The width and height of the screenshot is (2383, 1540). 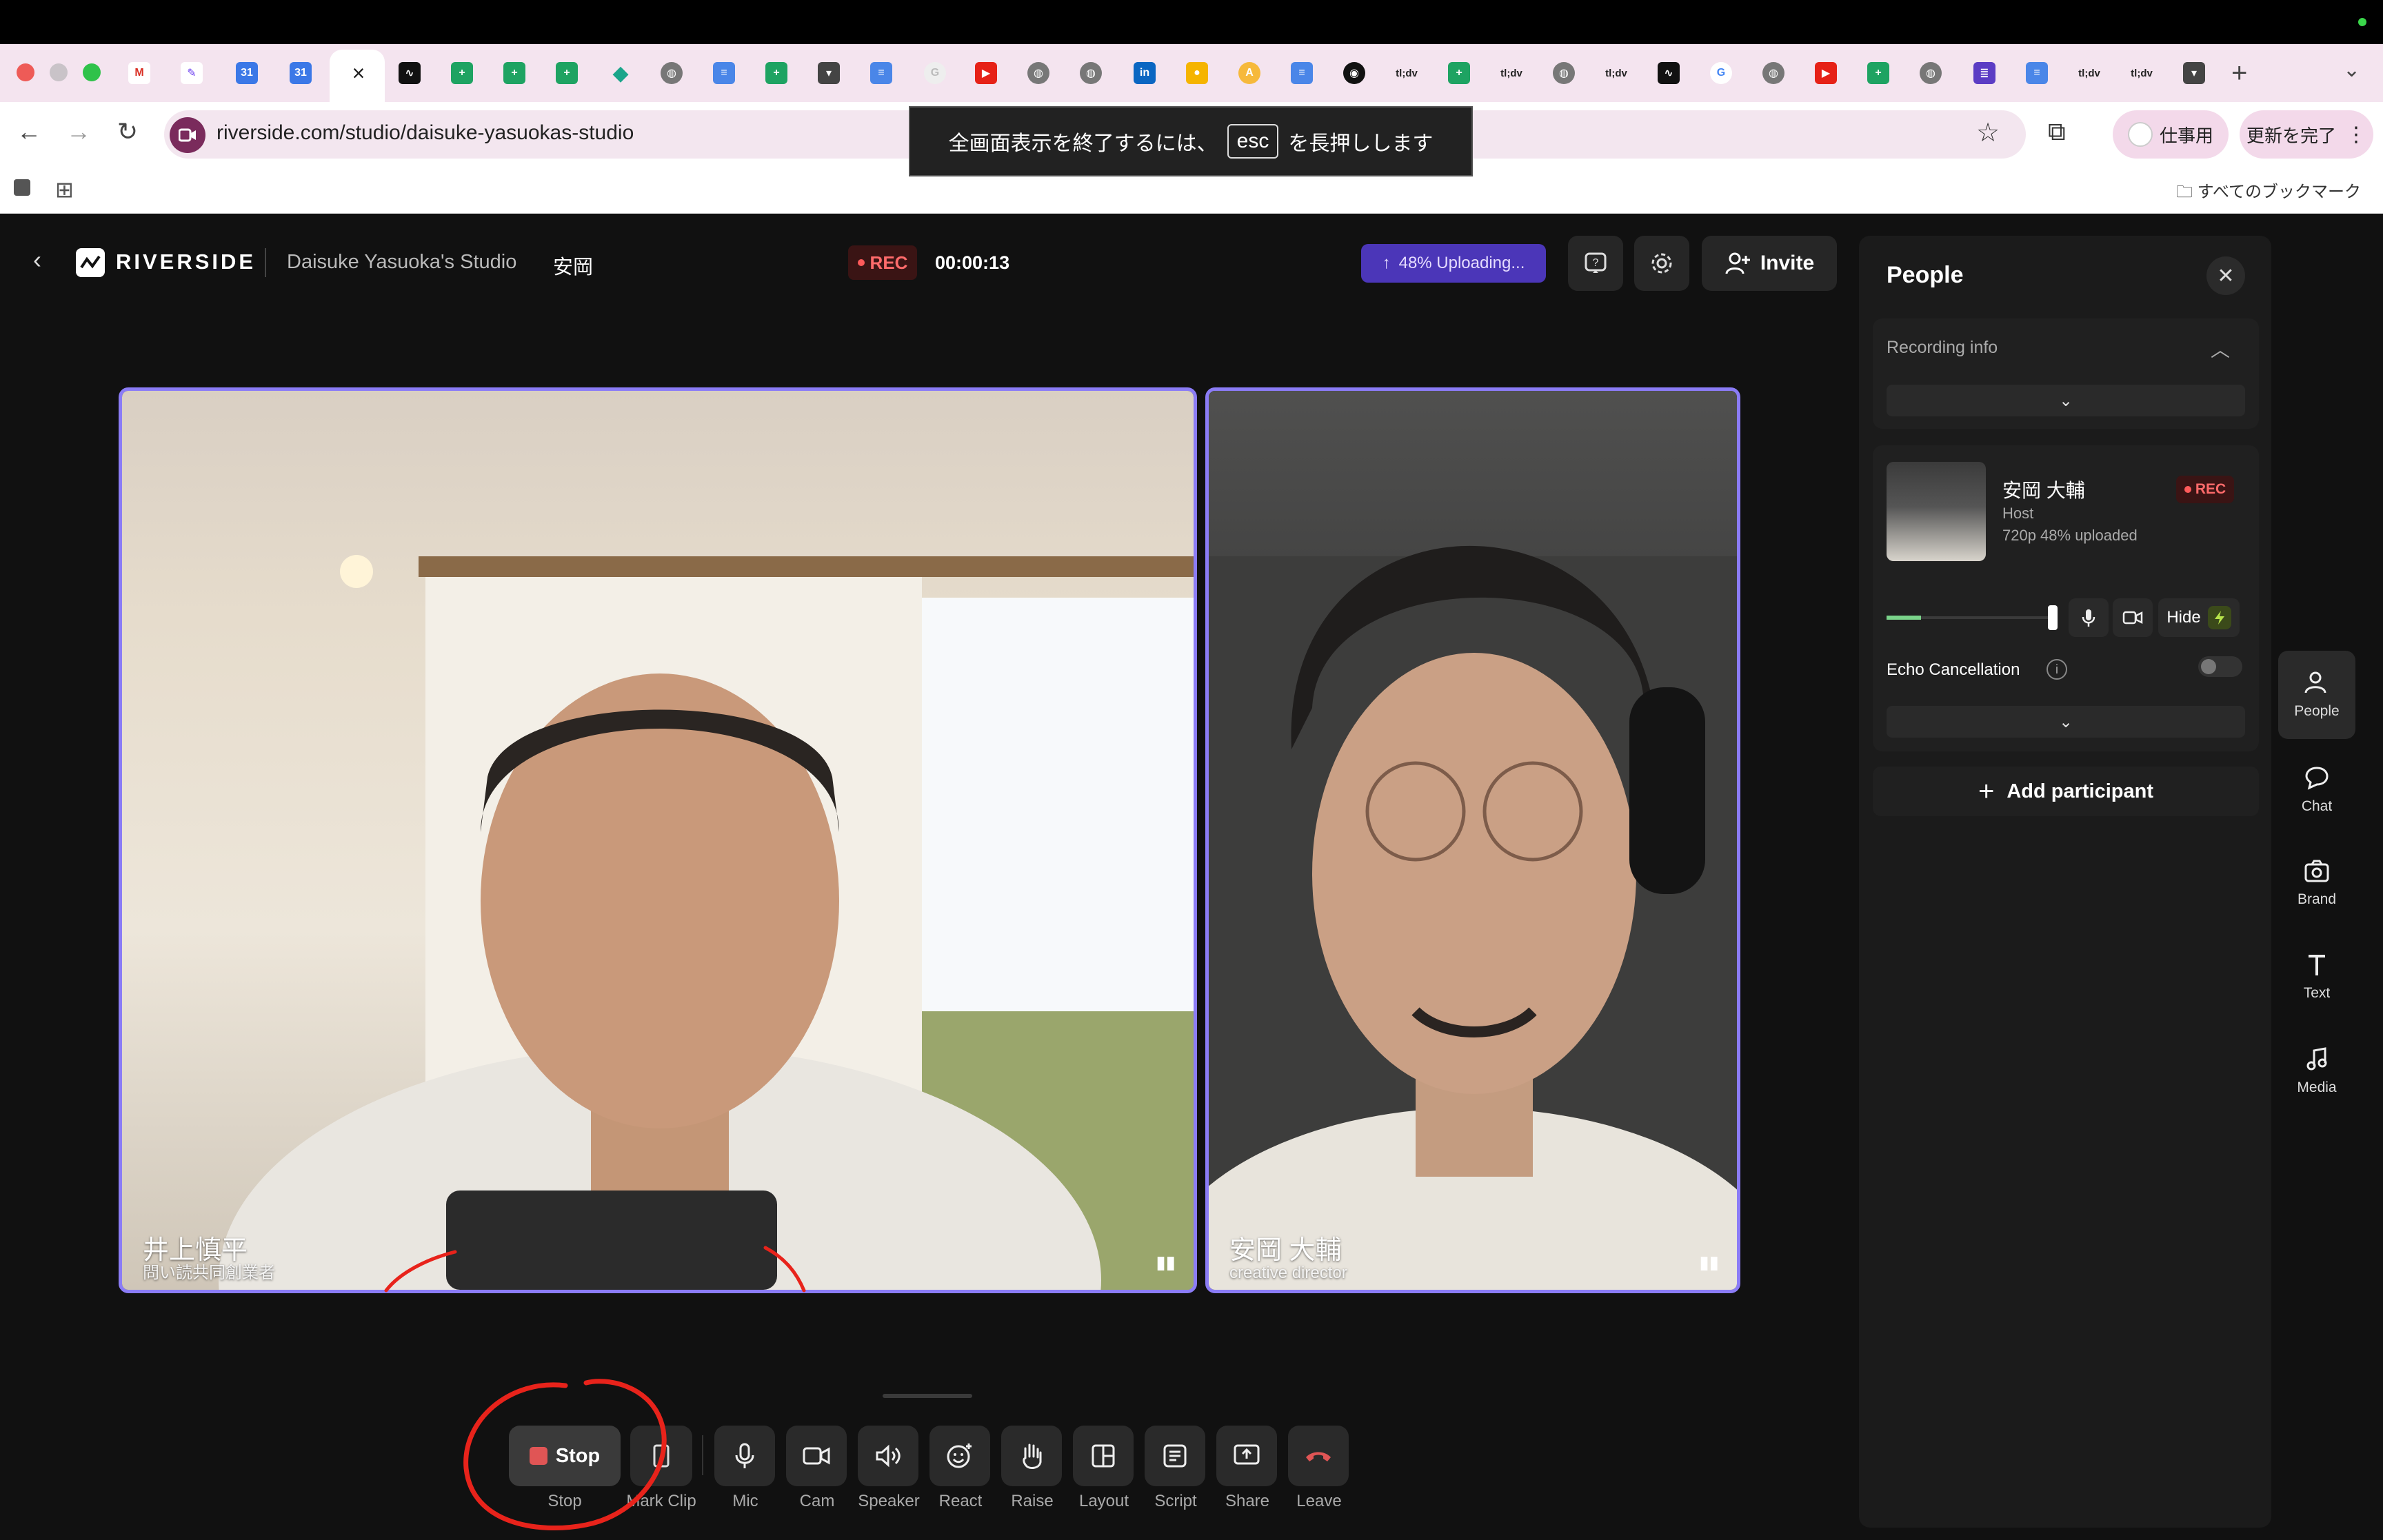 What do you see at coordinates (2316, 871) in the screenshot?
I see `brand-icon` at bounding box center [2316, 871].